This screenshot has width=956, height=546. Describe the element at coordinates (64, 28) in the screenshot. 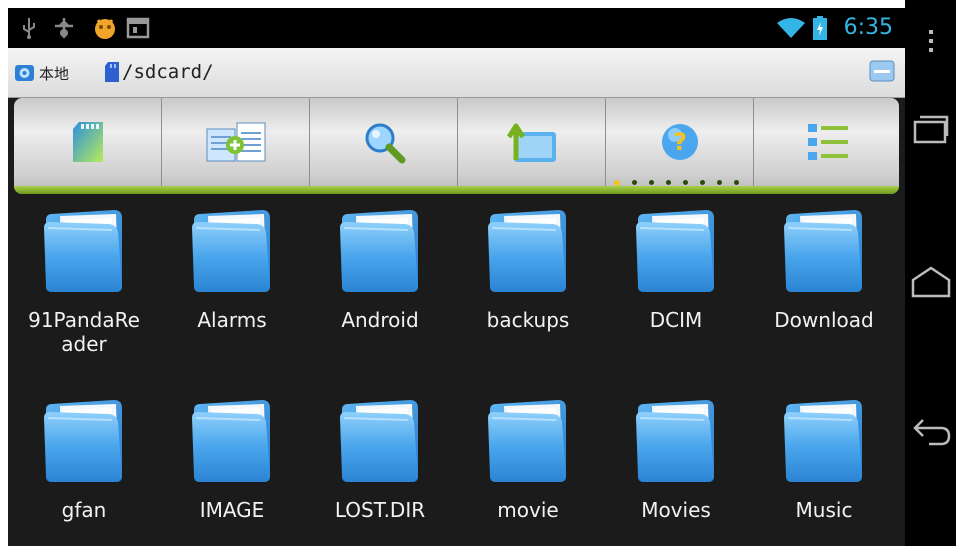

I see `usb-debug-icon` at that location.